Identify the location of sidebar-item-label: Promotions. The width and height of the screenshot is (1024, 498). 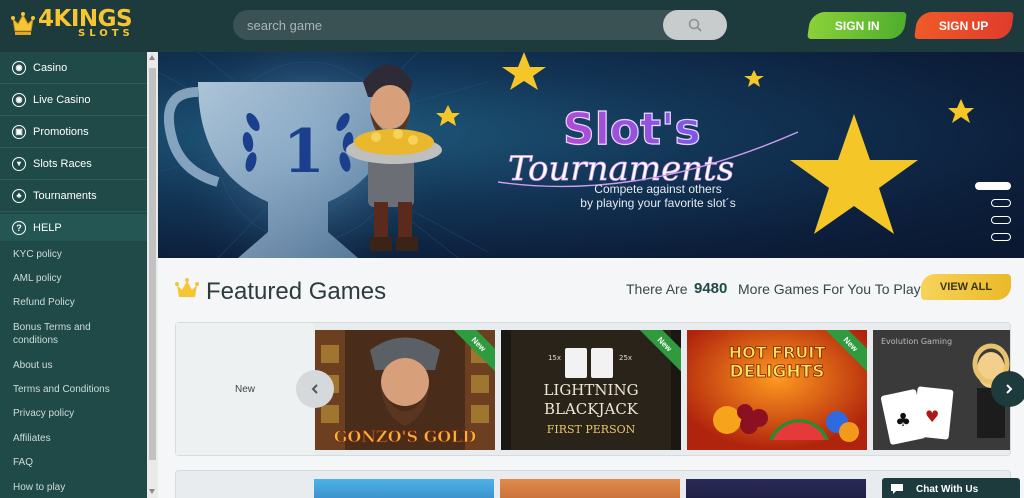
(61, 131).